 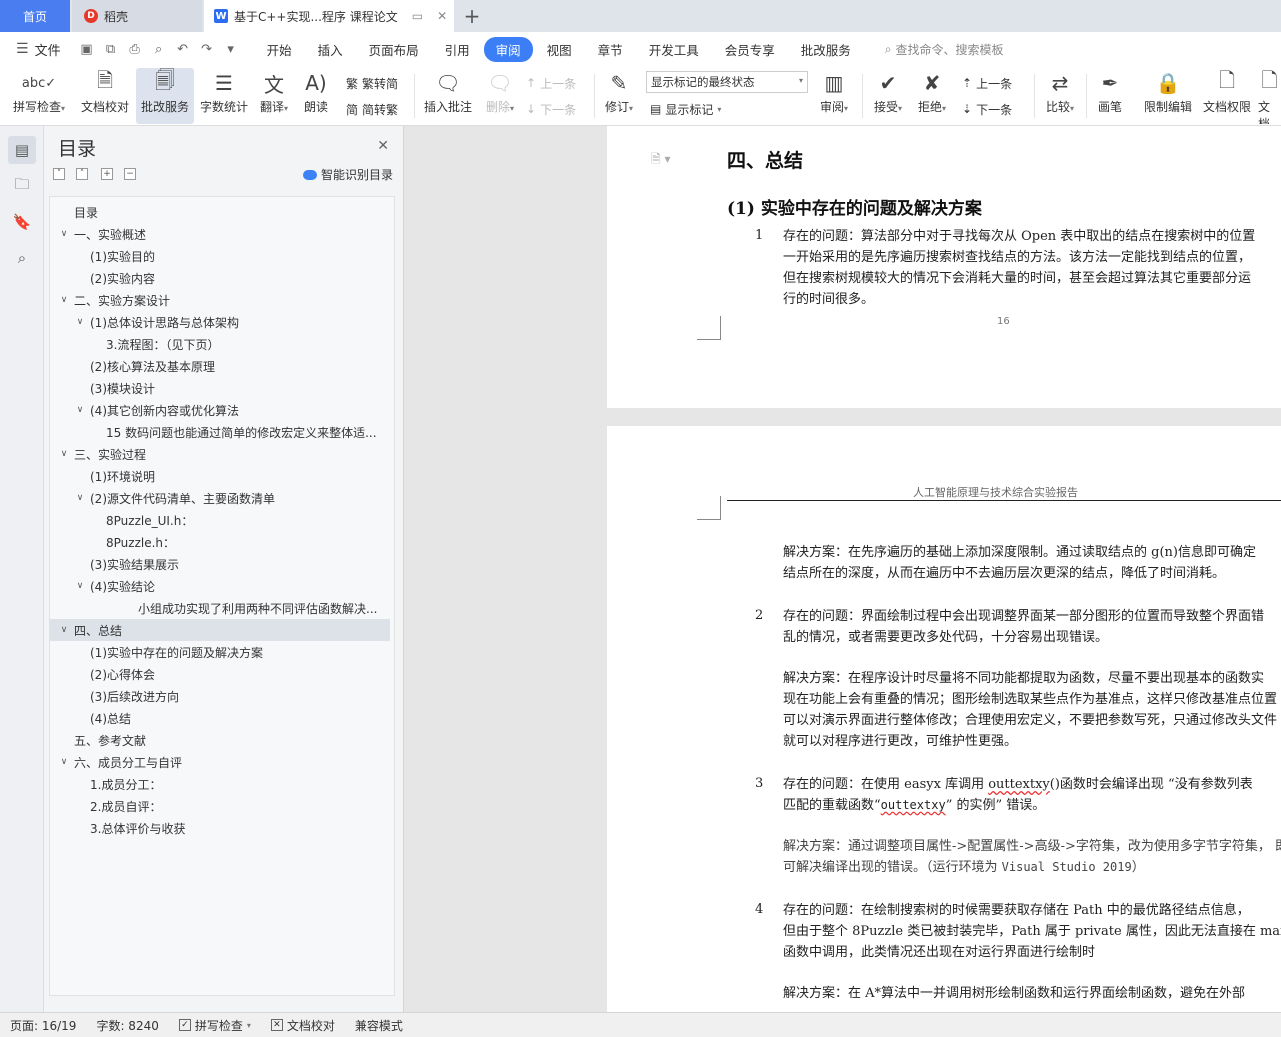 What do you see at coordinates (619, 96) in the screenshot?
I see `track-changes-button: ✎ 修订▾` at bounding box center [619, 96].